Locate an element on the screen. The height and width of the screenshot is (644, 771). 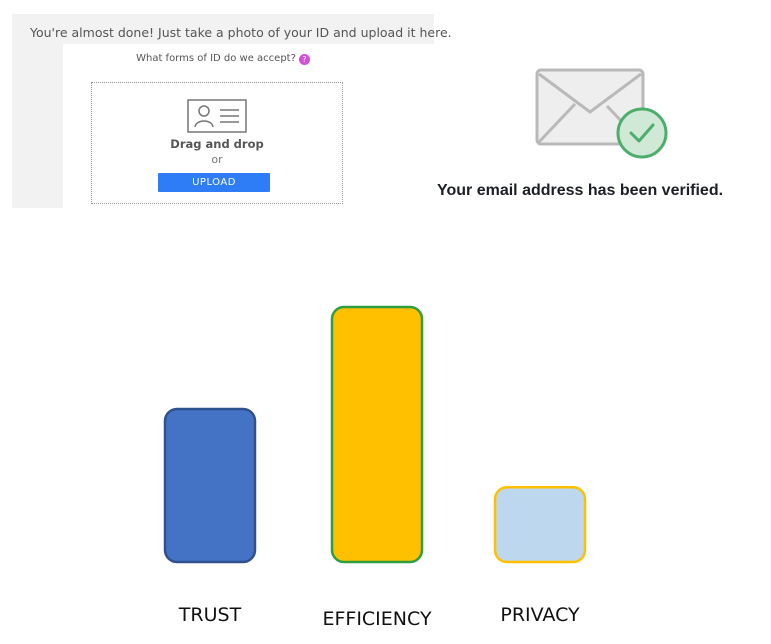
id-forms-question: What forms of ID do we accept?? is located at coordinates (223, 59).